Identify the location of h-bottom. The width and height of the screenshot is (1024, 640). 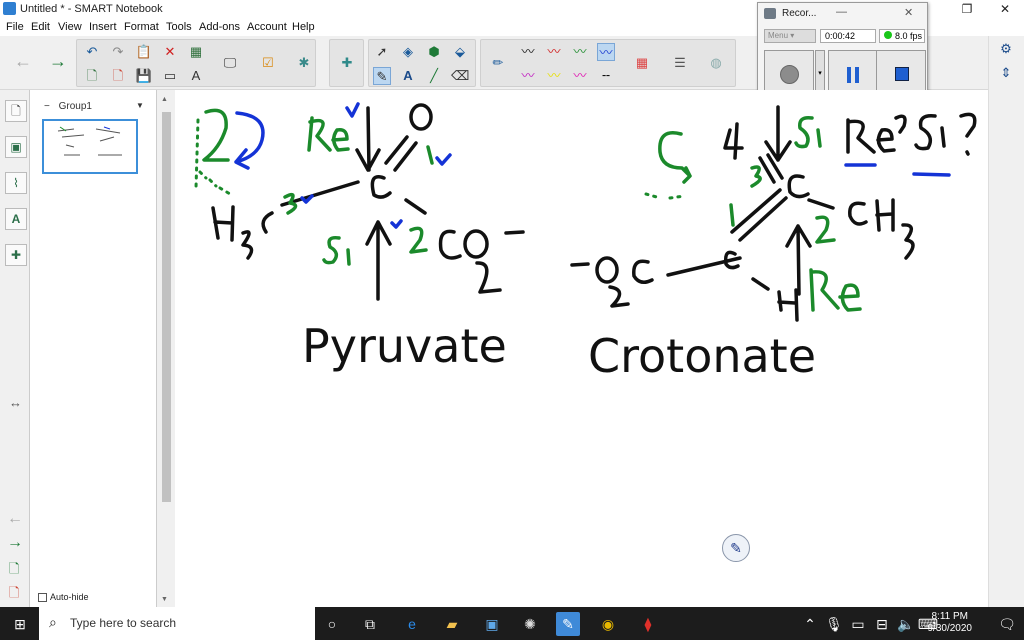
(788, 305).